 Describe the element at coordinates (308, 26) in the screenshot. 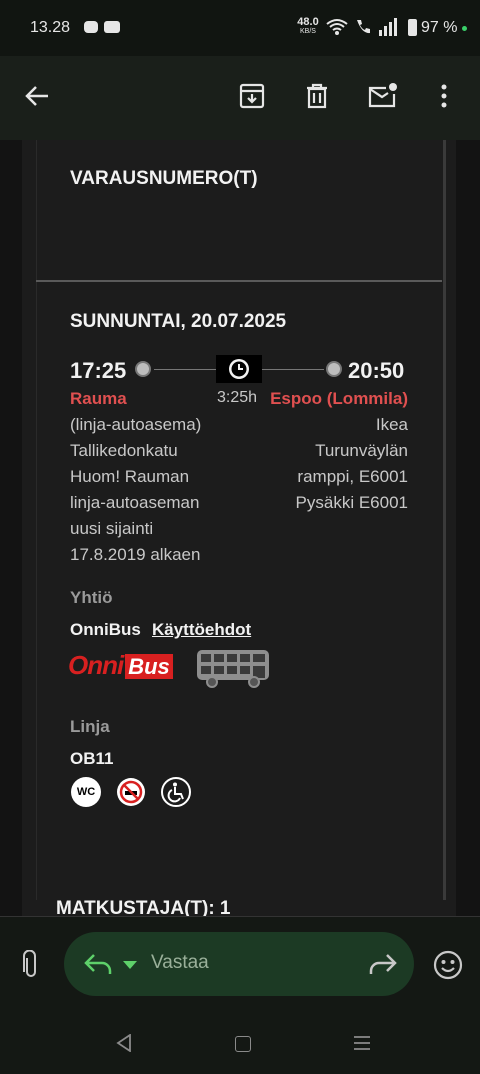

I see `network-speed: 48.0 KB/S` at that location.